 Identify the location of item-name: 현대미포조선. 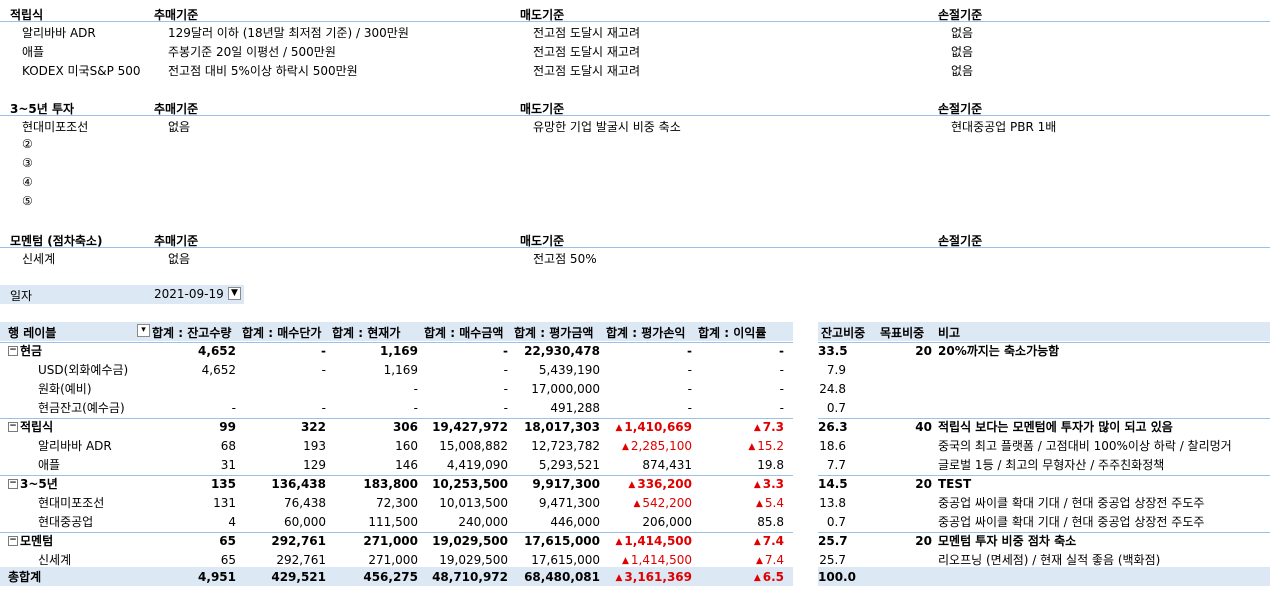
(55, 127).